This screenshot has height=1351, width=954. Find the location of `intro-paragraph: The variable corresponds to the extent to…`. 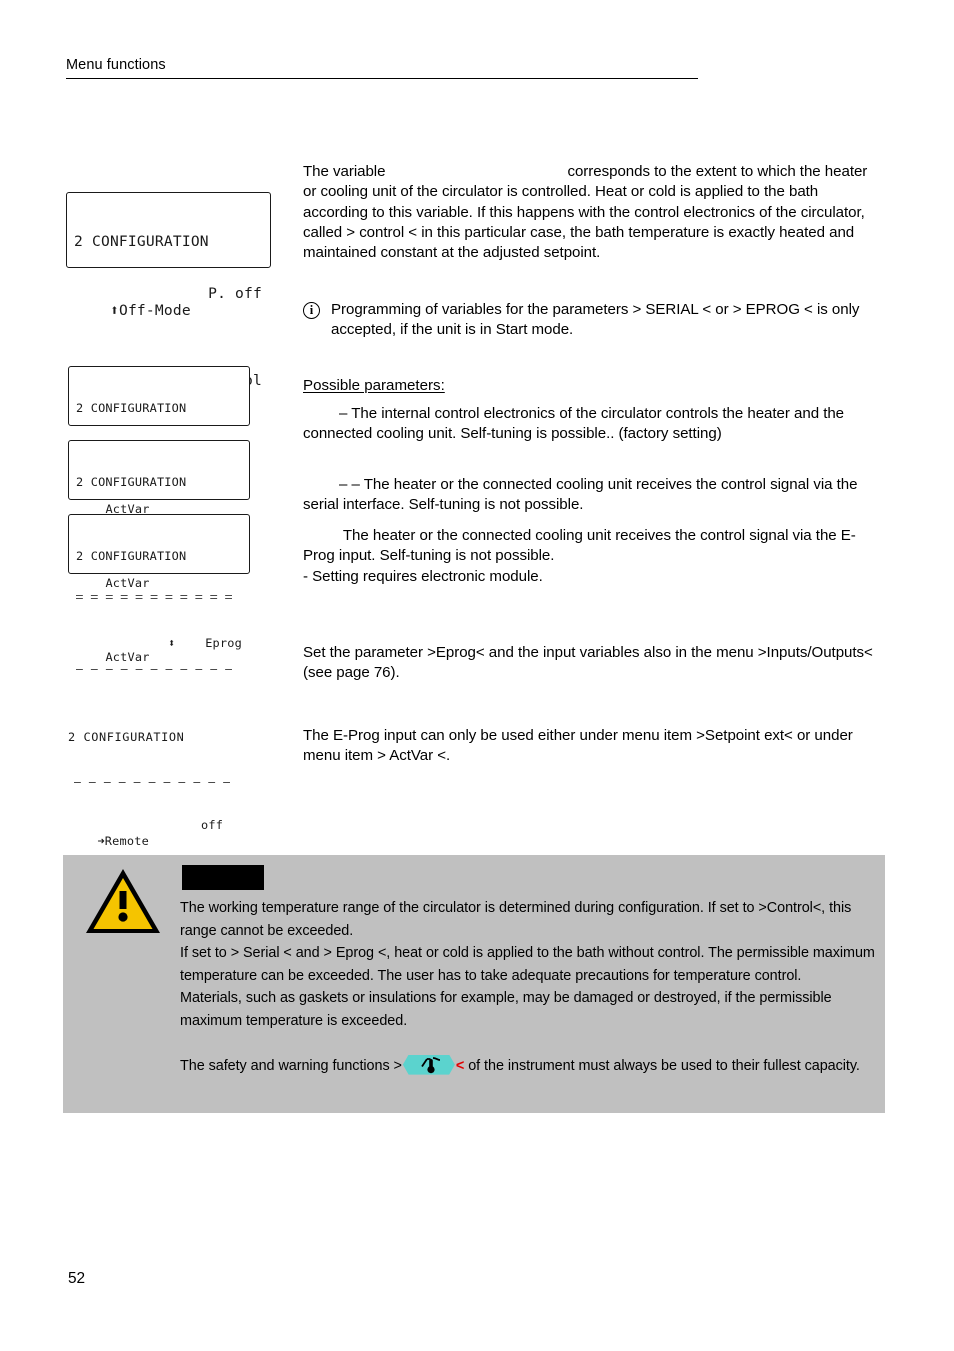

intro-paragraph: The variable corresponds to the extent to… is located at coordinates (593, 212).